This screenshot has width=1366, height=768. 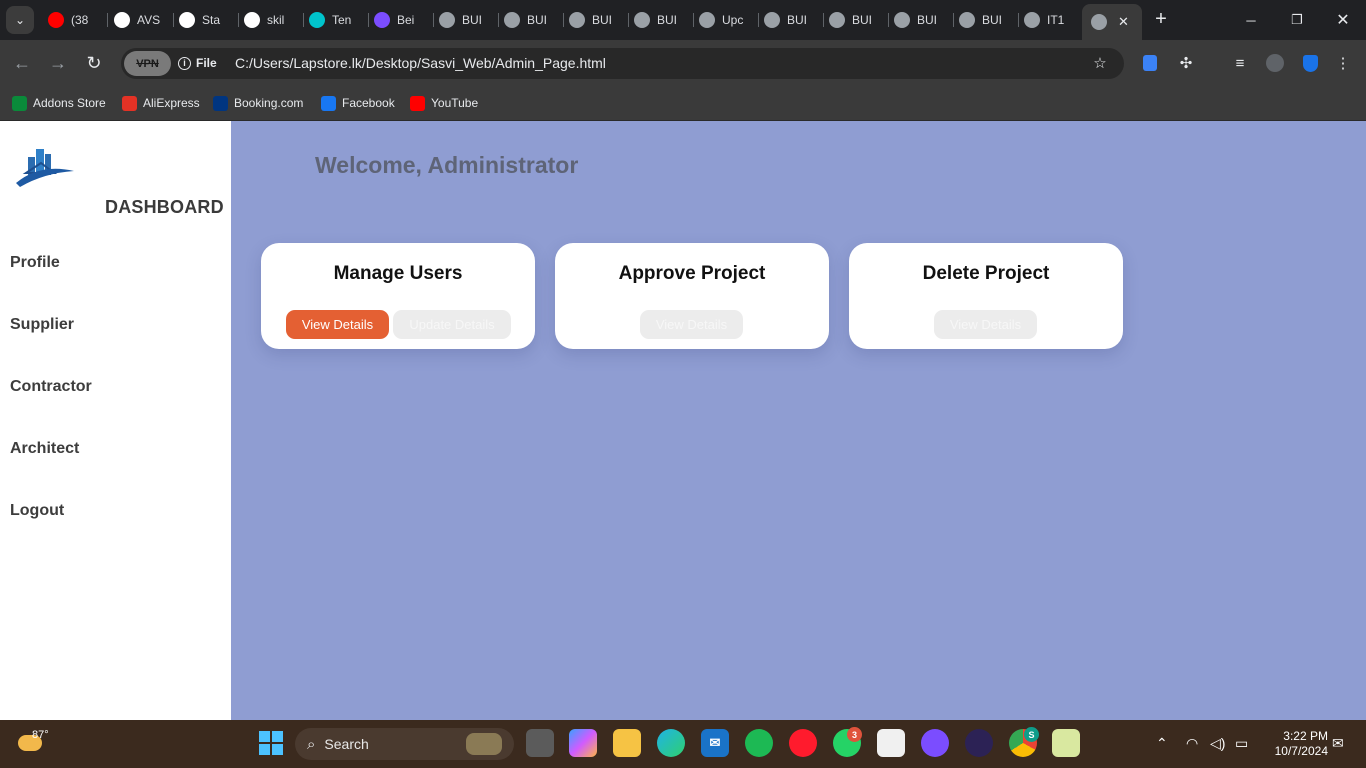 I want to click on browser-tab: (38, so click(x=78, y=20).